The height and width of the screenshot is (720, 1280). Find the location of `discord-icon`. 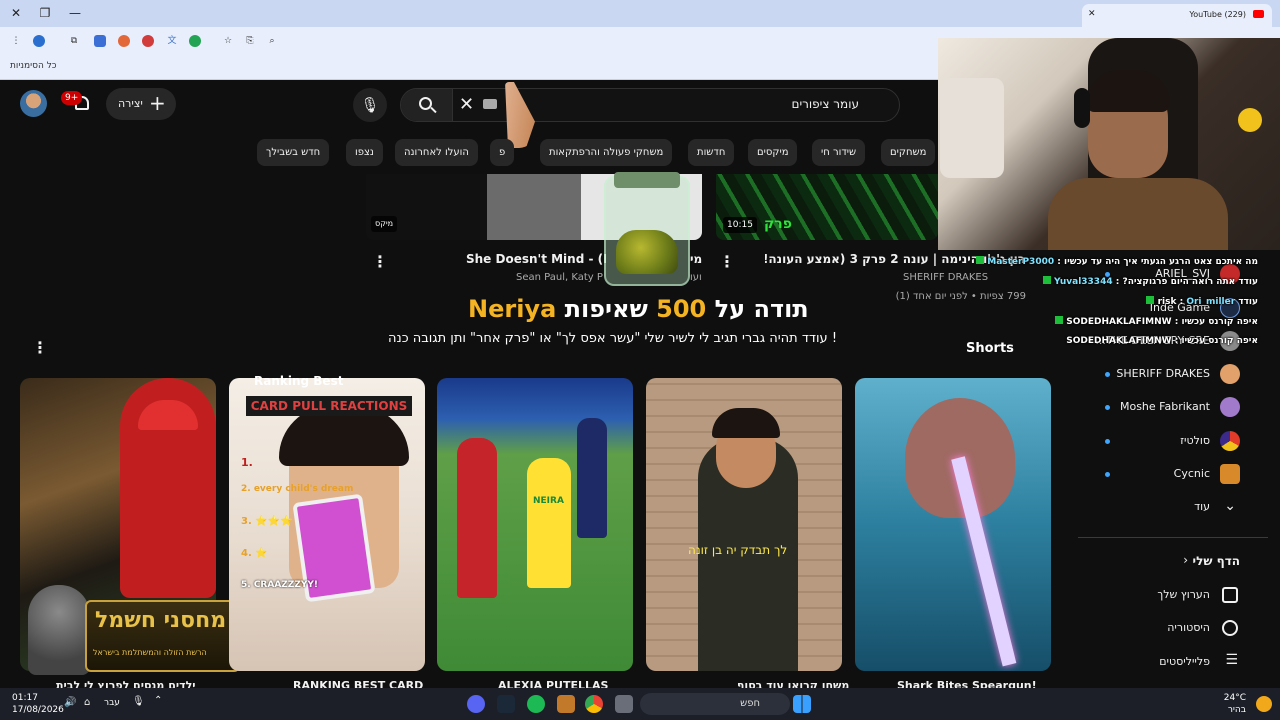

discord-icon is located at coordinates (476, 704).